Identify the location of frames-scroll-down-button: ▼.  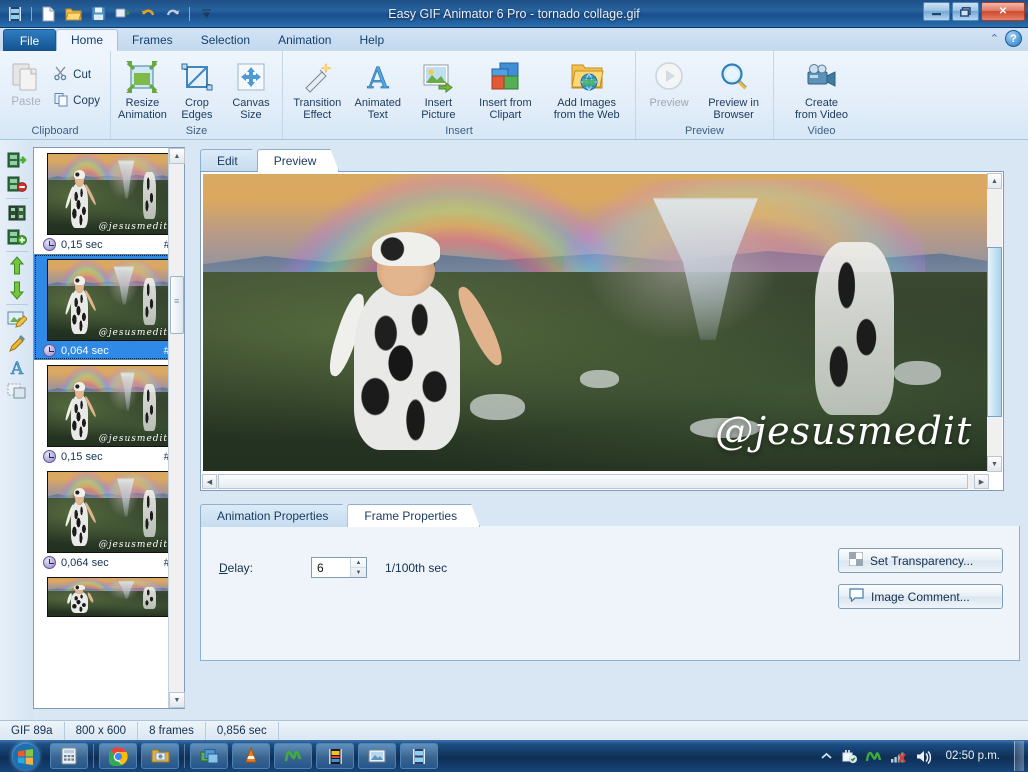
(177, 700).